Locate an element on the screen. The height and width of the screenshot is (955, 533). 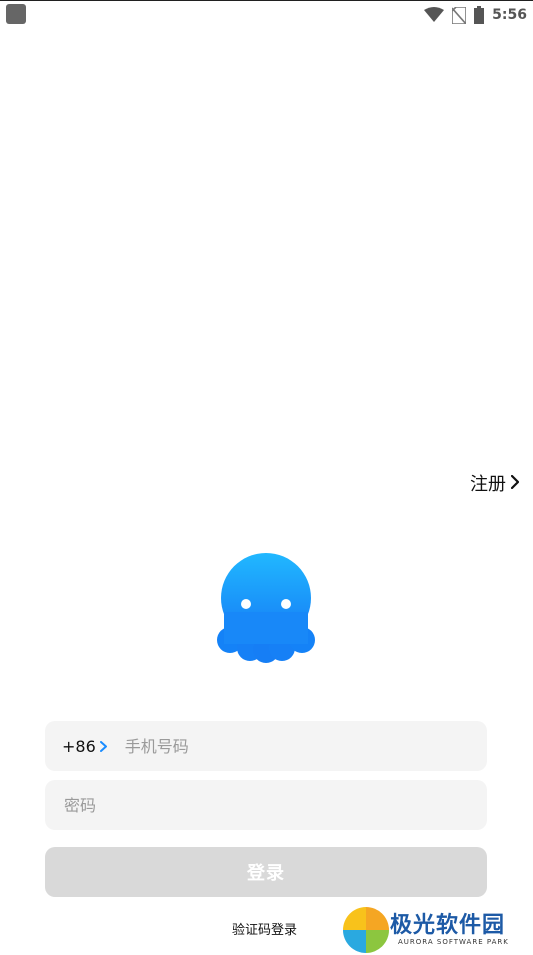
phone-field: +86 is located at coordinates (266, 746).